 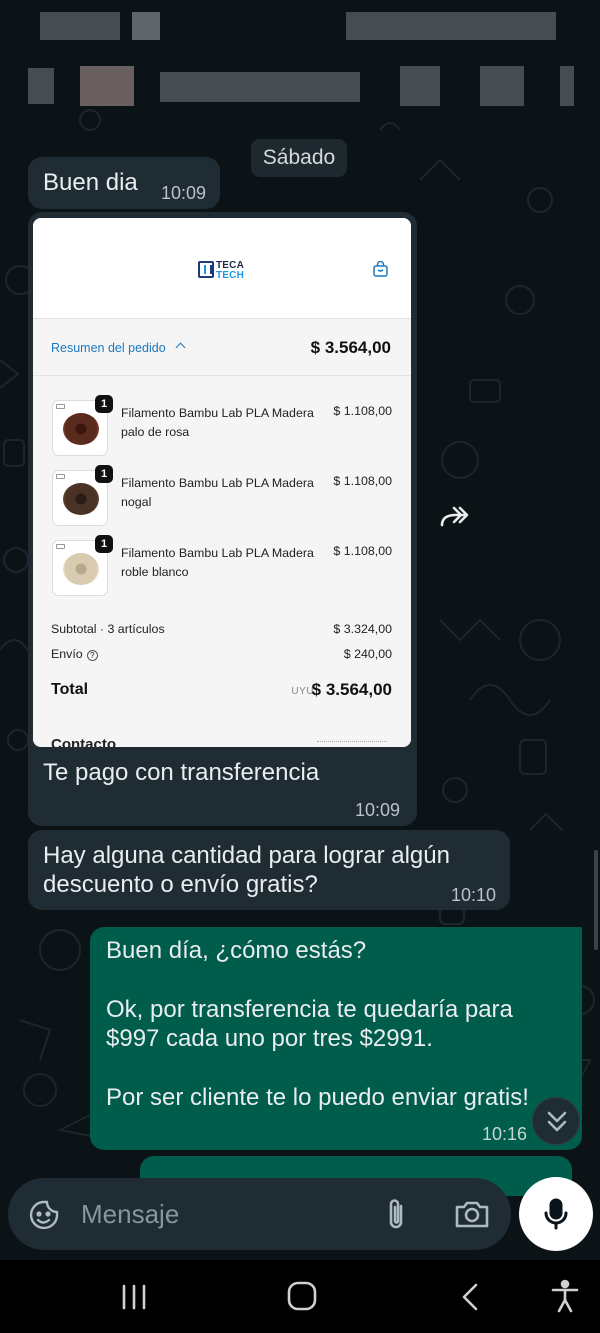 What do you see at coordinates (217, 492) in the screenshot?
I see `item-name: Filamento Bambu Lab PLA Madera nogal` at bounding box center [217, 492].